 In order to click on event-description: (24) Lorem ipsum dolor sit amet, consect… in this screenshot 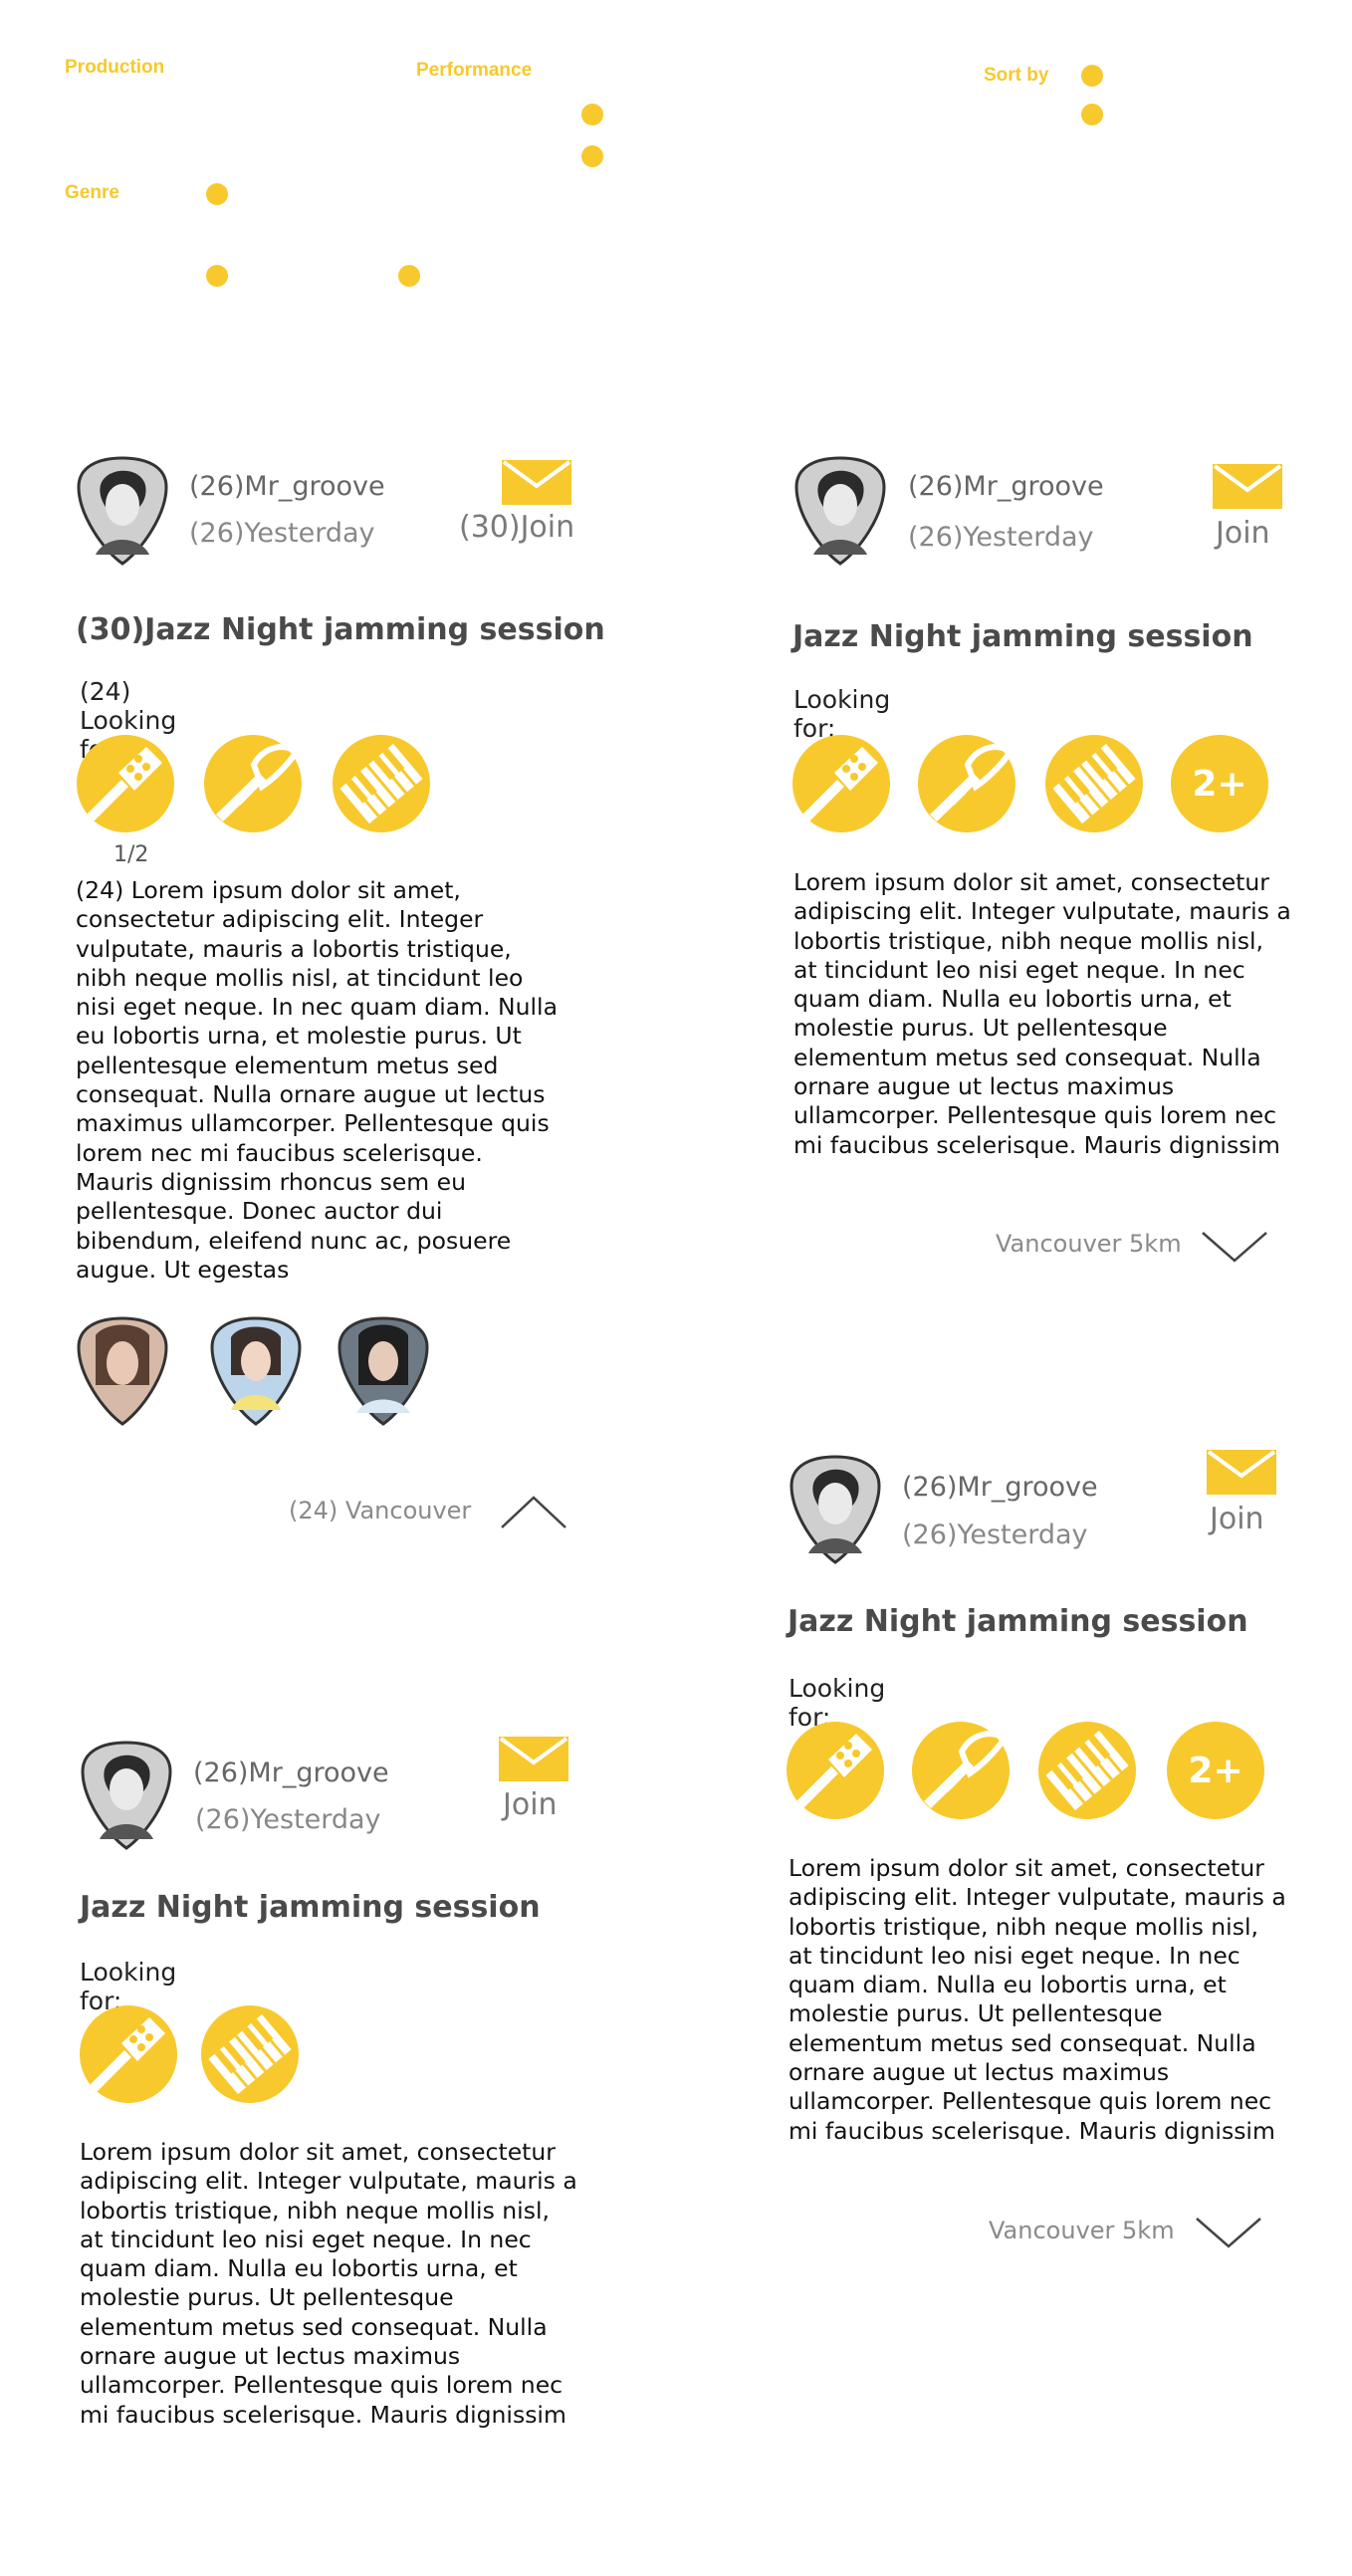, I will do `click(317, 1080)`.